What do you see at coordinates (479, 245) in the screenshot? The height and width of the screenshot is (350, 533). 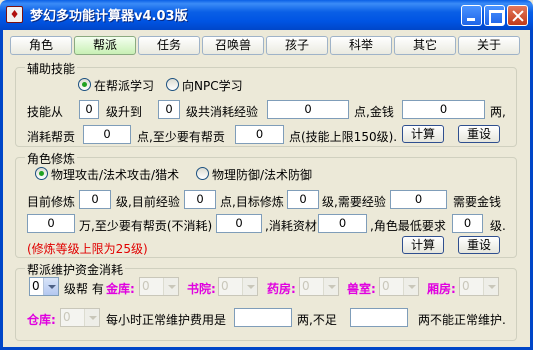 I see `cultivation-reset-button: 重设` at bounding box center [479, 245].